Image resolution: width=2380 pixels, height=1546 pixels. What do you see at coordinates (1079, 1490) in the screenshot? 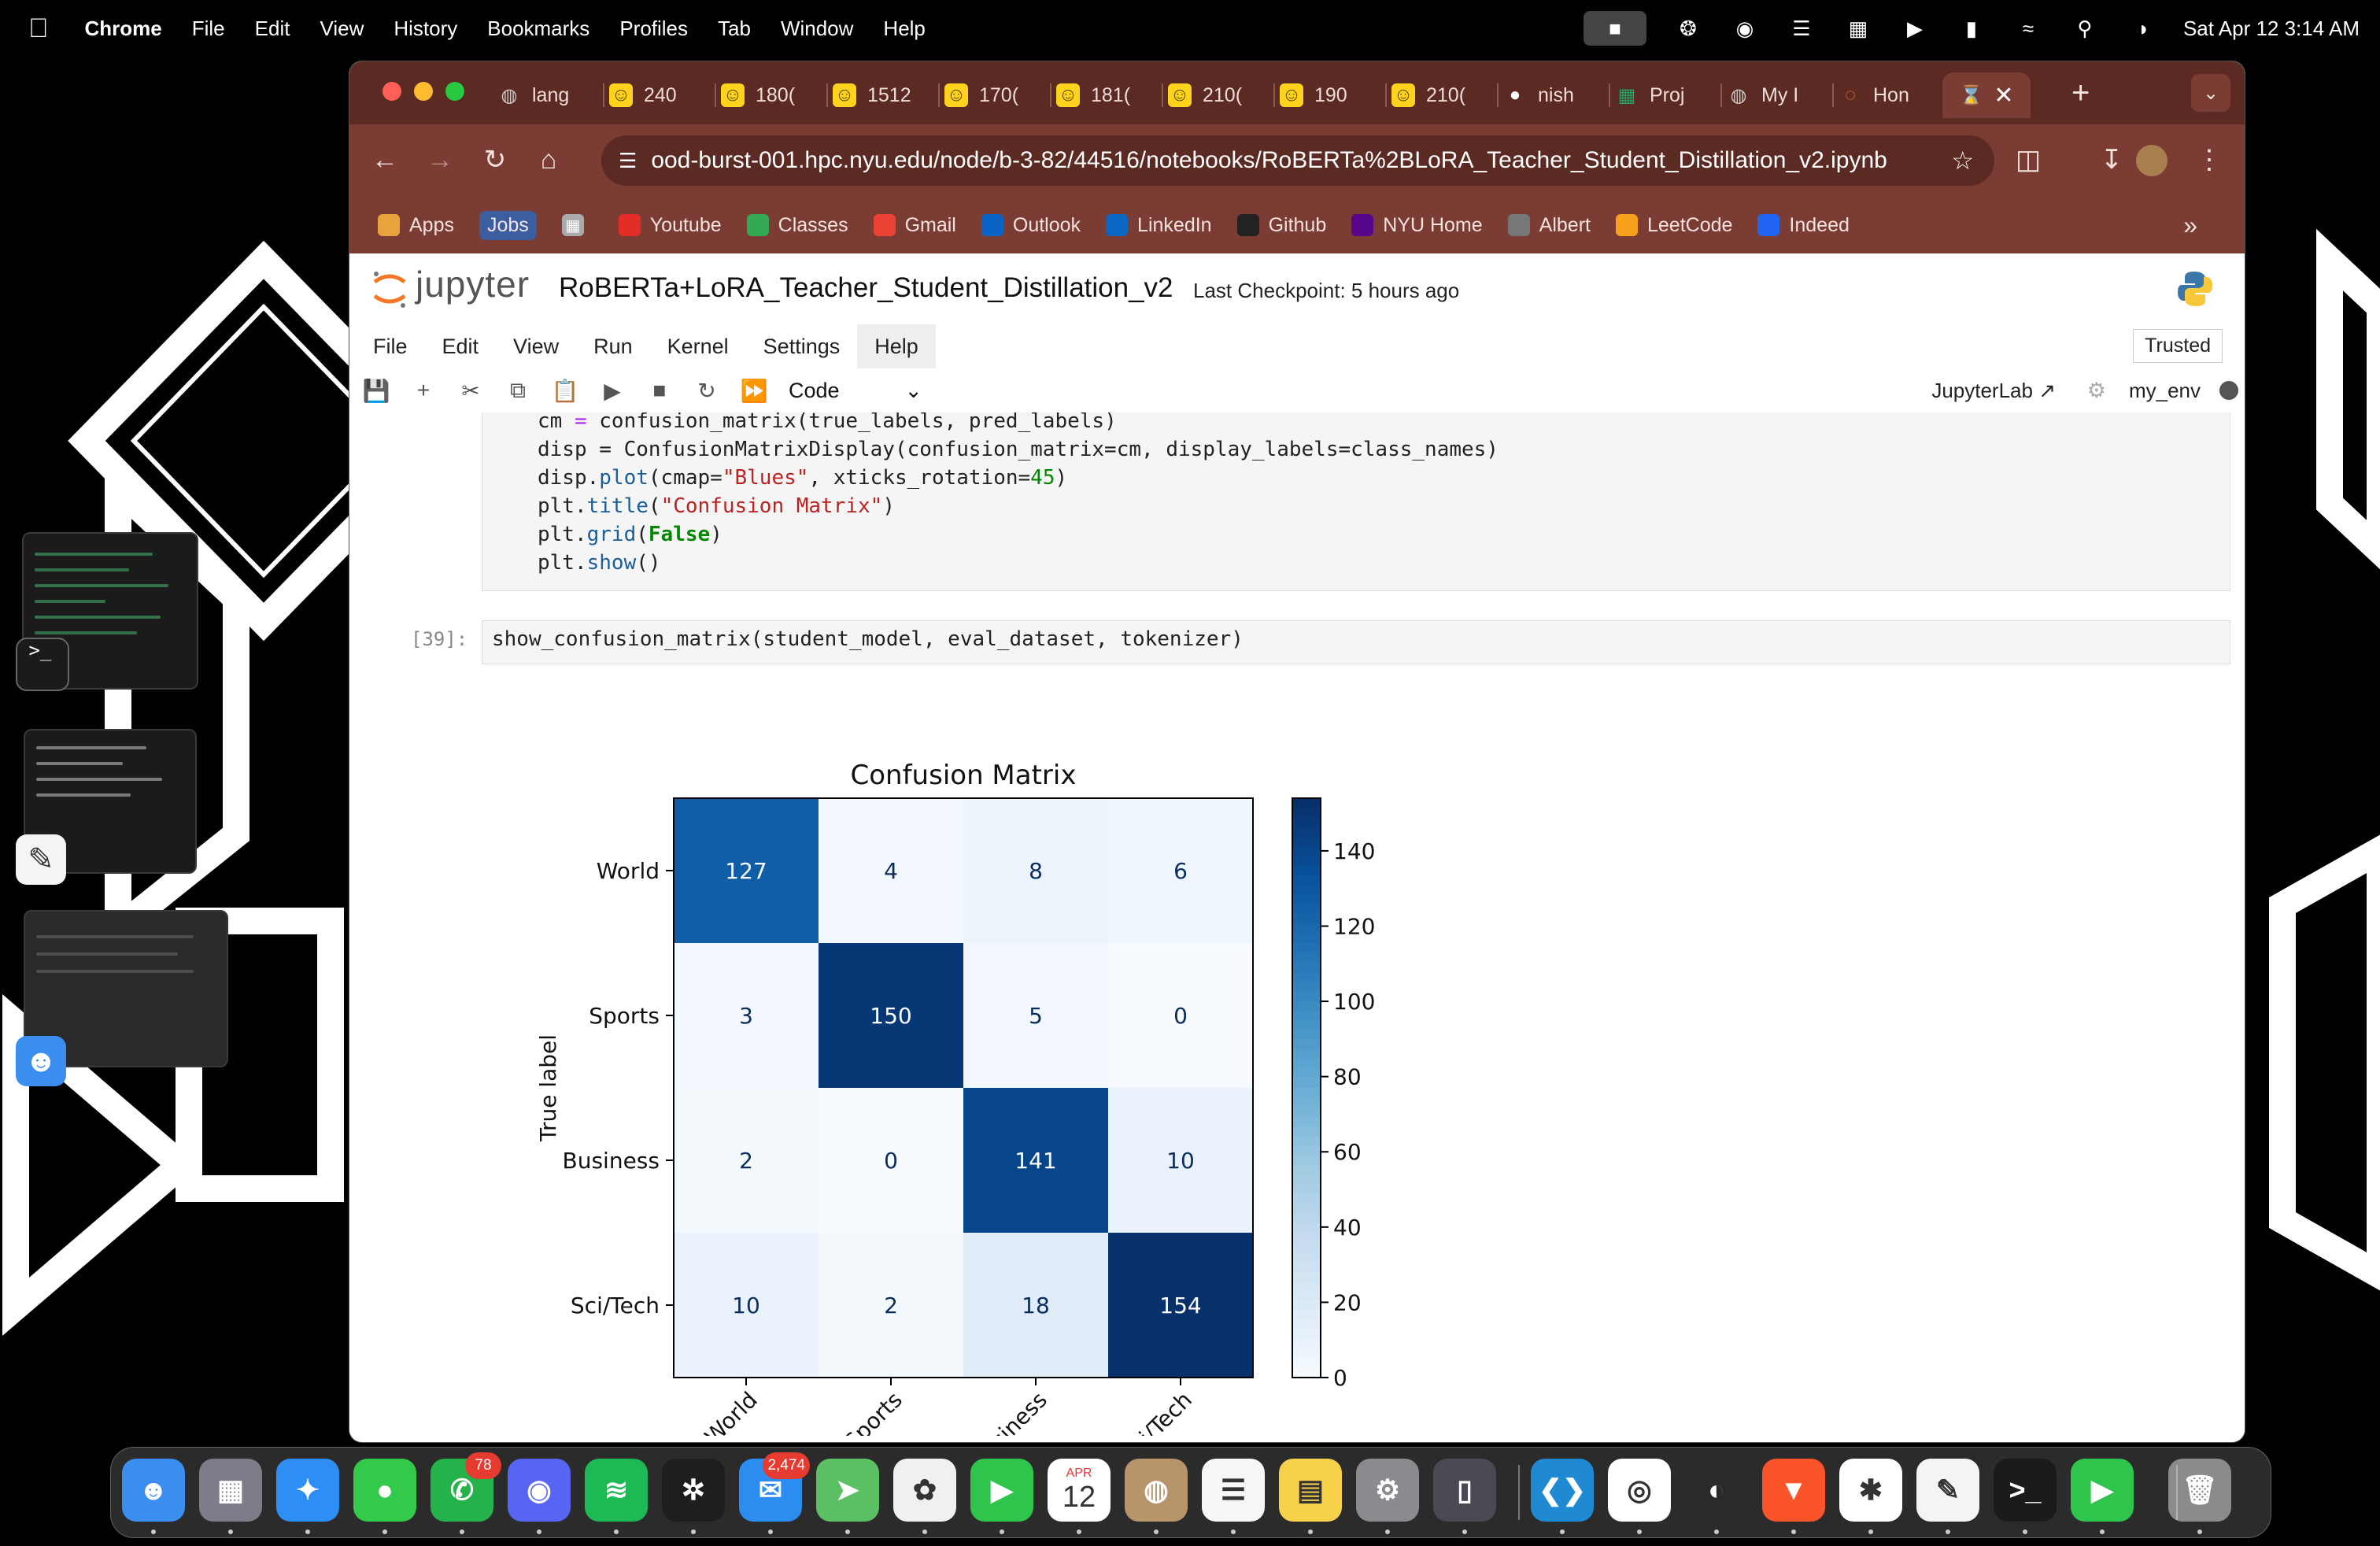
I see `calendar-icon: APR 12` at bounding box center [1079, 1490].